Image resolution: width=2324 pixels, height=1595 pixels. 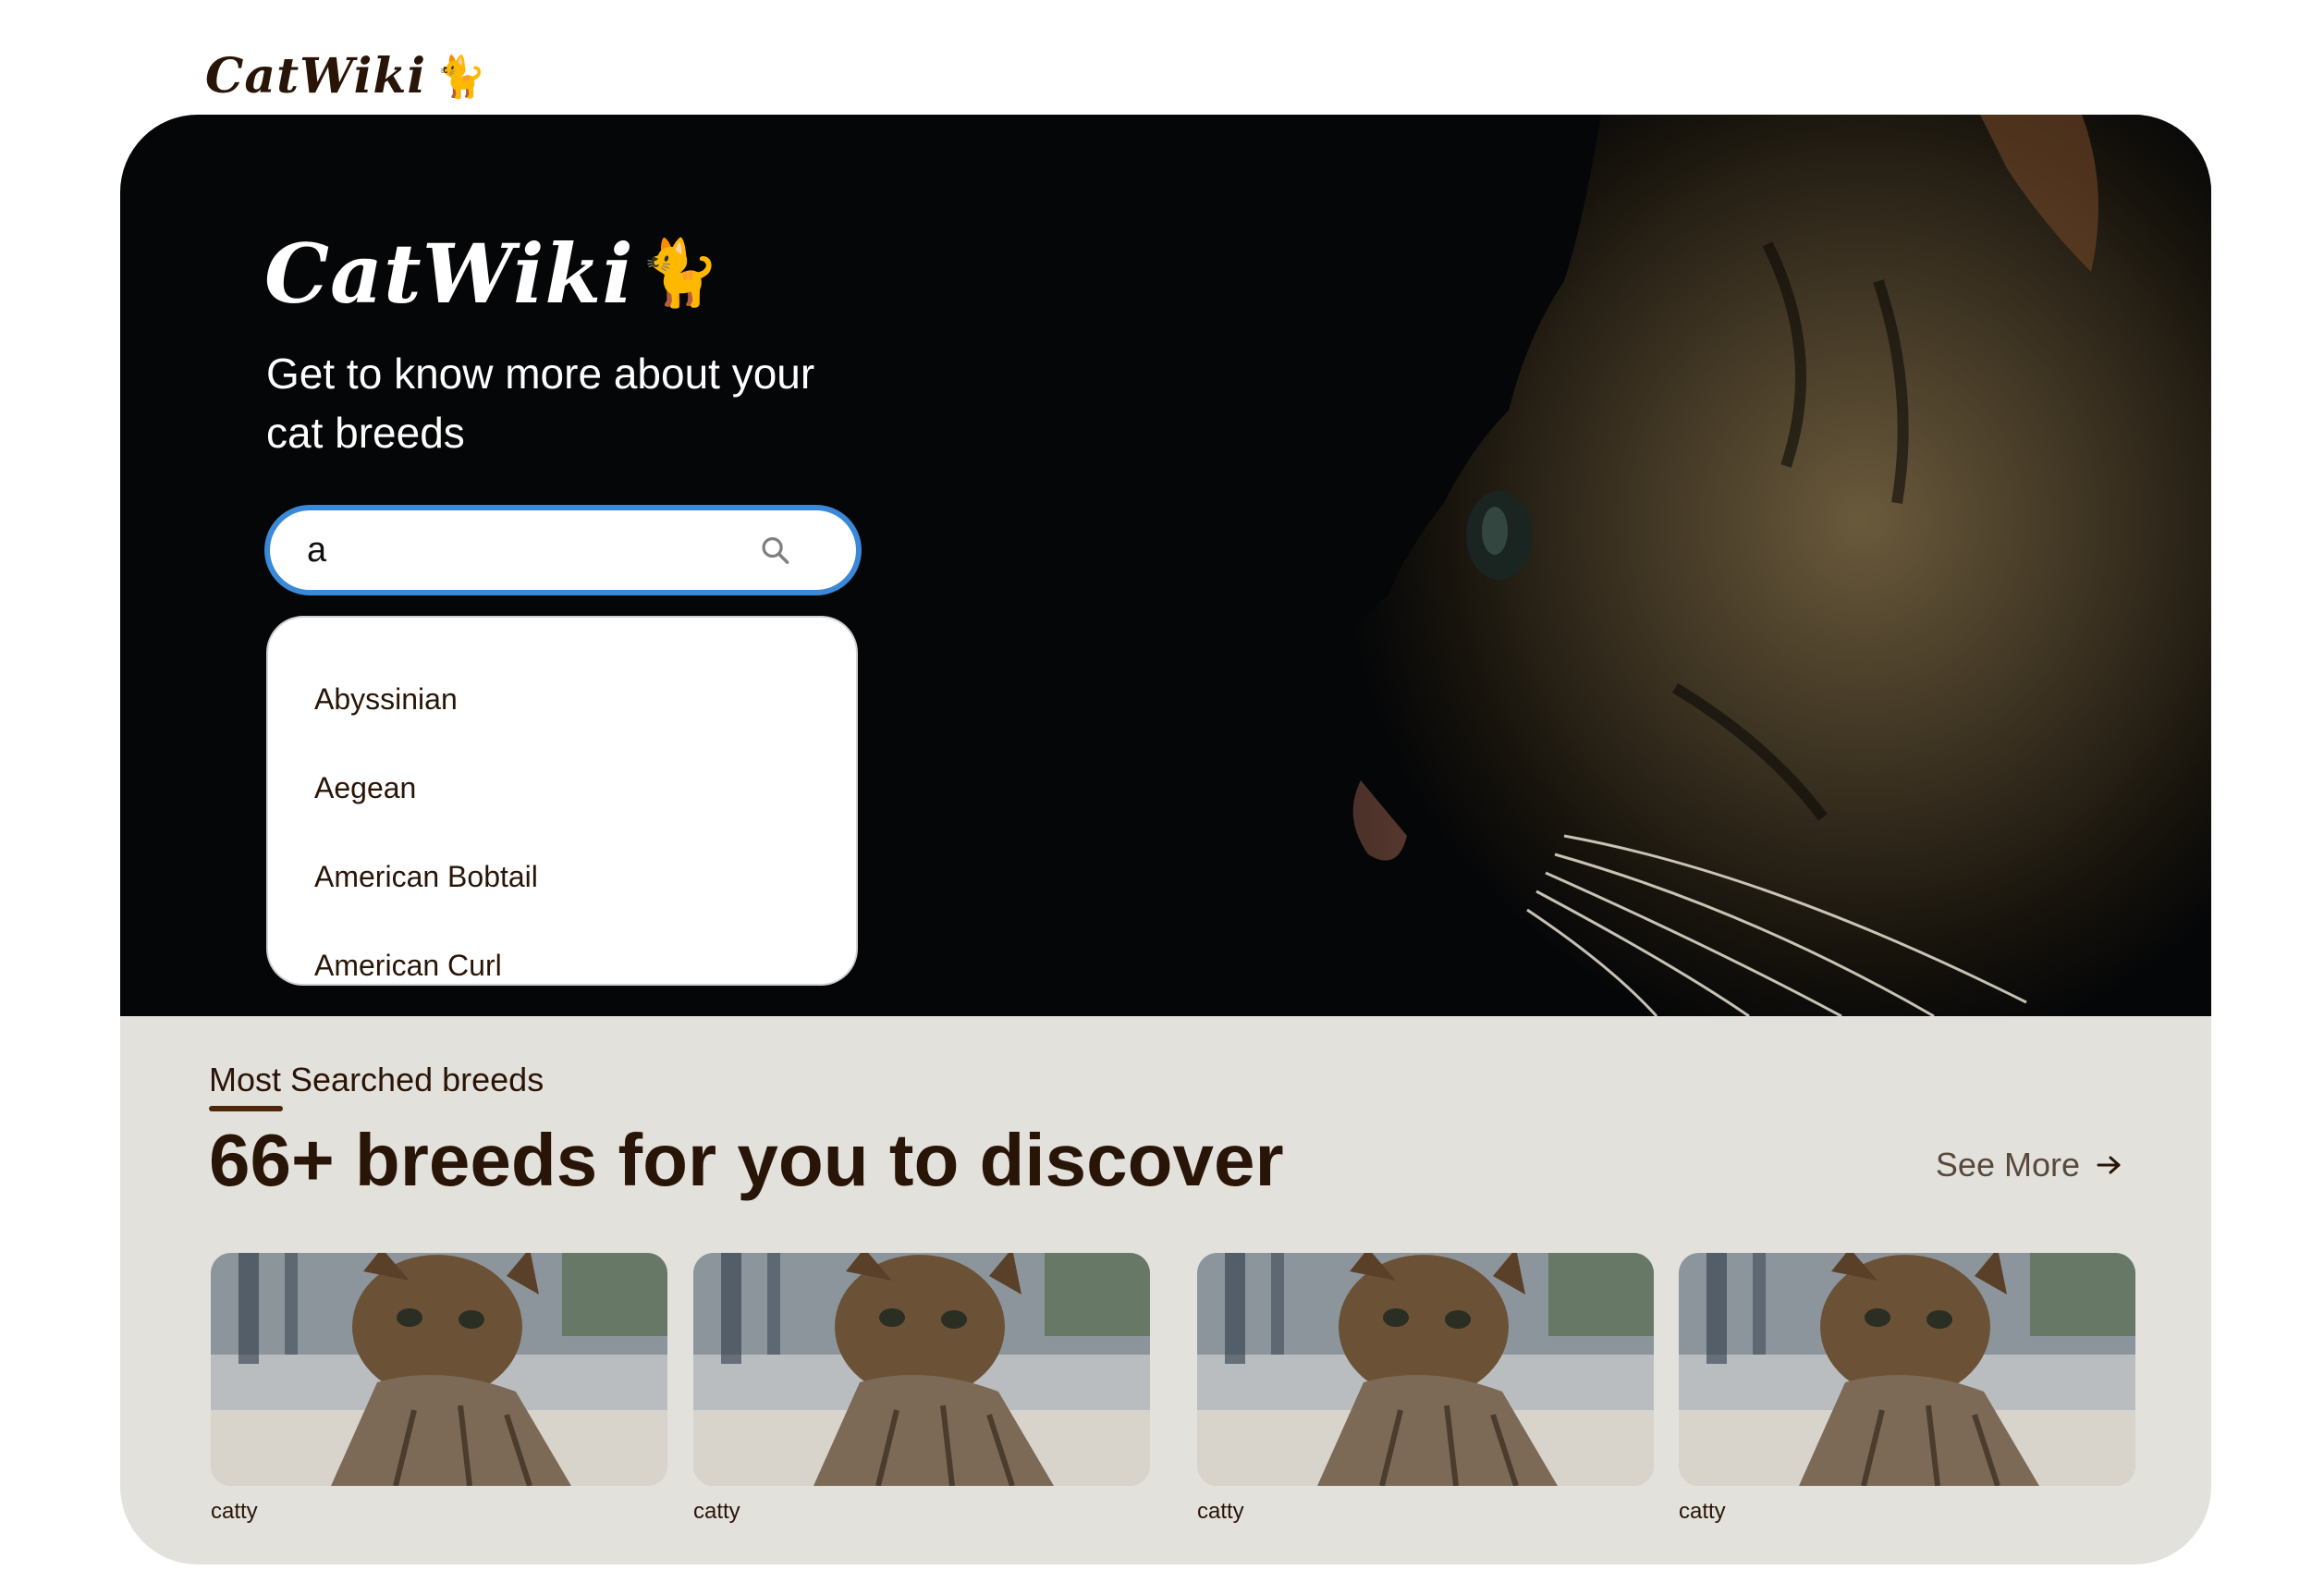 What do you see at coordinates (246, 1108) in the screenshot?
I see `subheading-underline` at bounding box center [246, 1108].